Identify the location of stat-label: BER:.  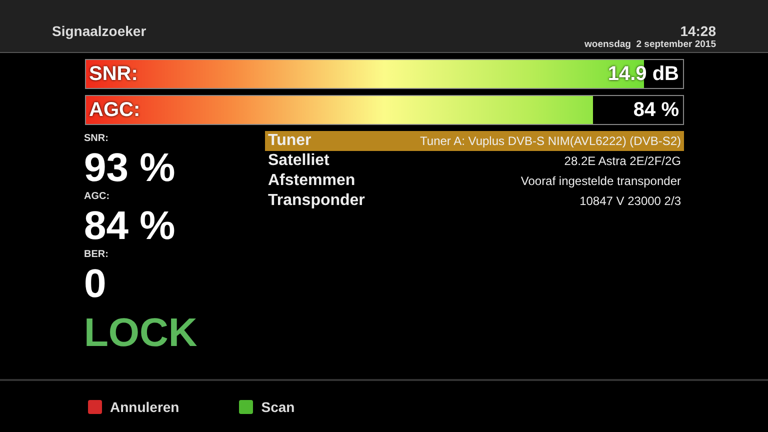
(97, 255).